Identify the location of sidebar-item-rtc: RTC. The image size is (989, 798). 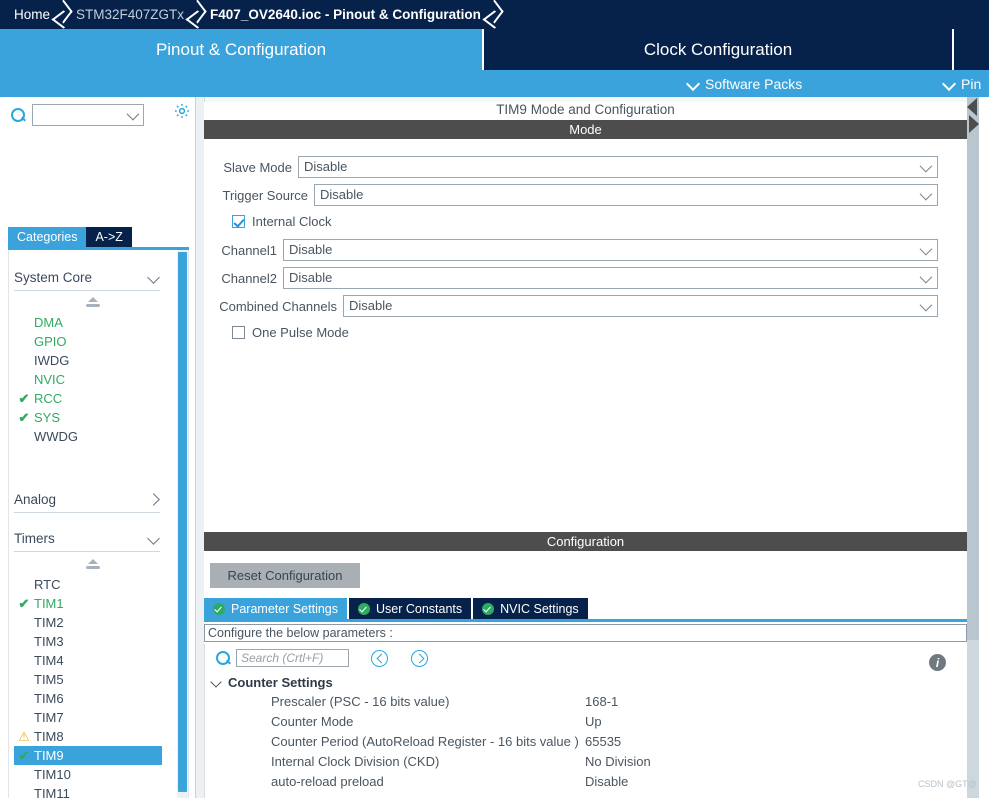
(88, 584).